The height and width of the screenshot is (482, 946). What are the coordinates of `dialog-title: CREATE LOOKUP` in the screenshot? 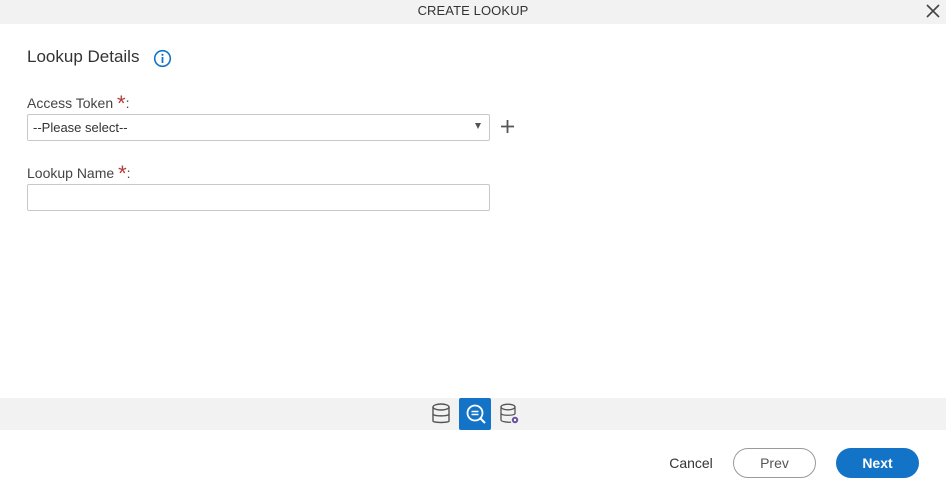 It's located at (473, 10).